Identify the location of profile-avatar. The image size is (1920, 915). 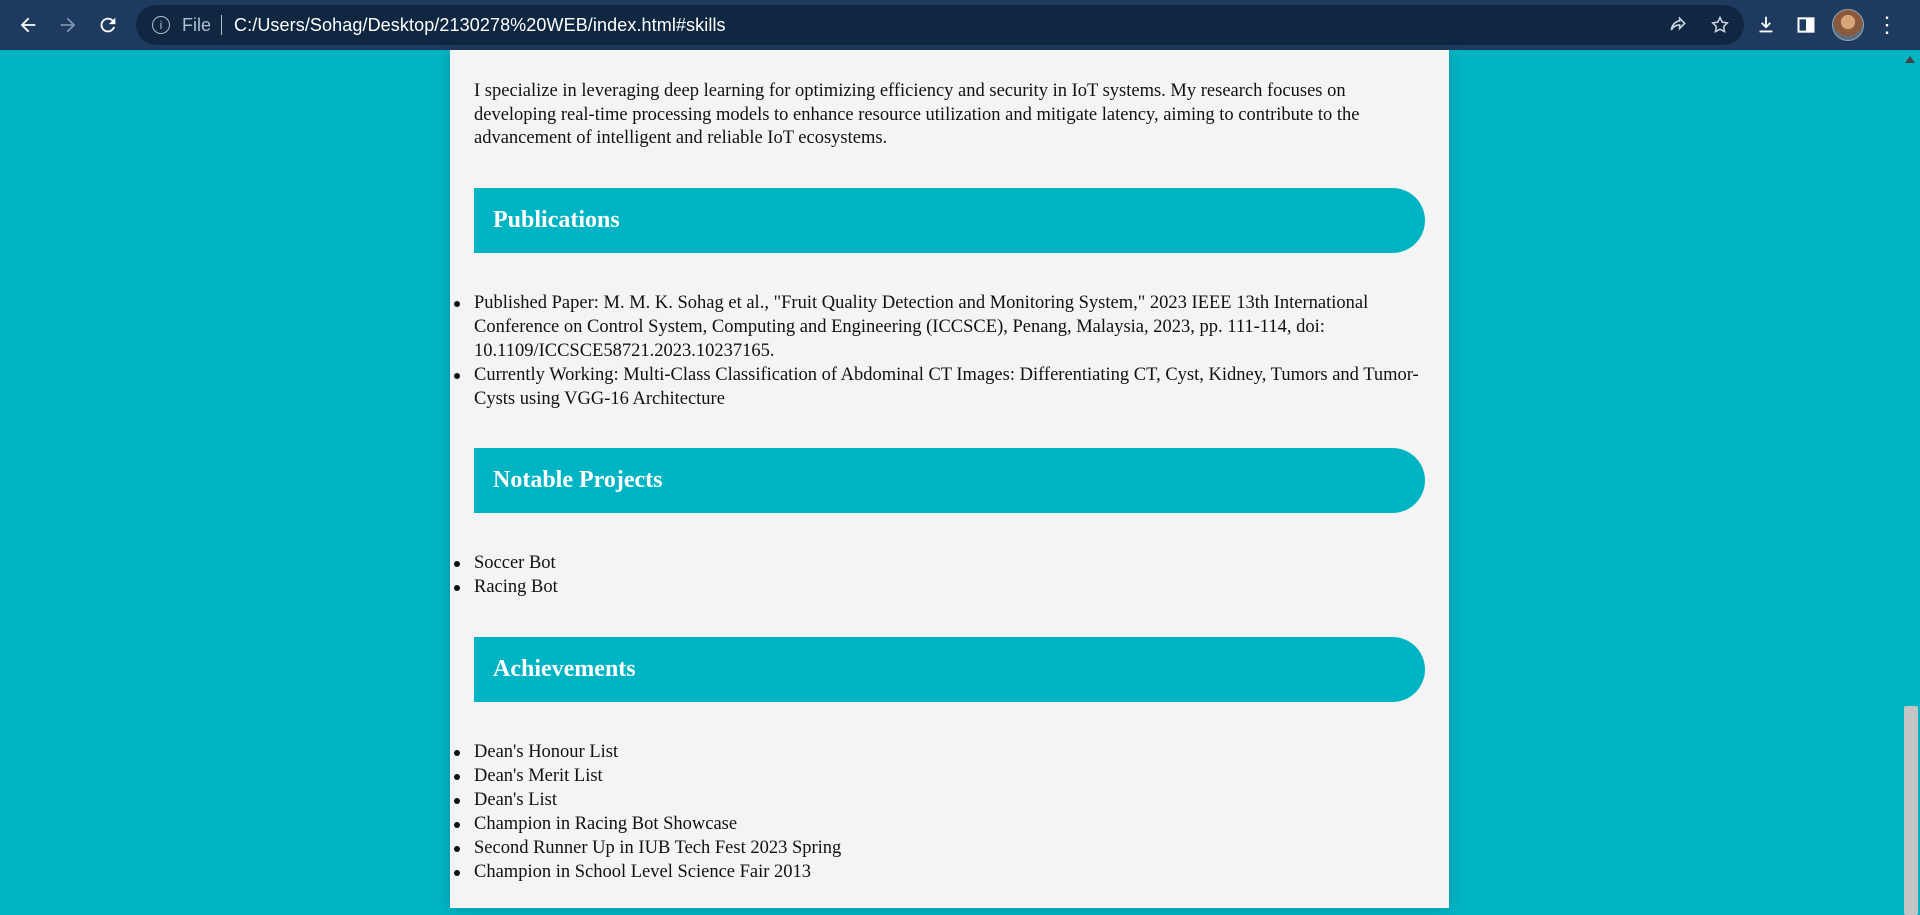
(1848, 25).